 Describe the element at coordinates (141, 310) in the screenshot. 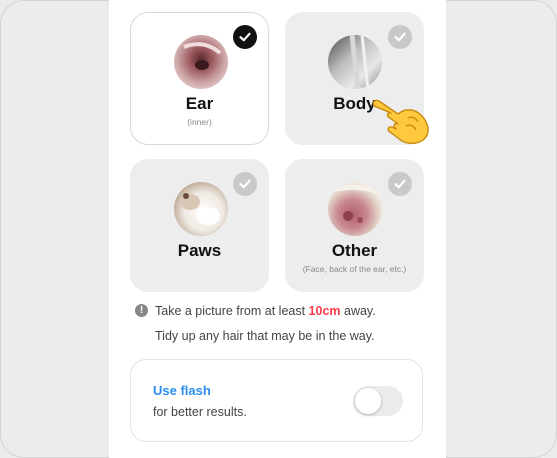

I see `info-icon: !` at that location.